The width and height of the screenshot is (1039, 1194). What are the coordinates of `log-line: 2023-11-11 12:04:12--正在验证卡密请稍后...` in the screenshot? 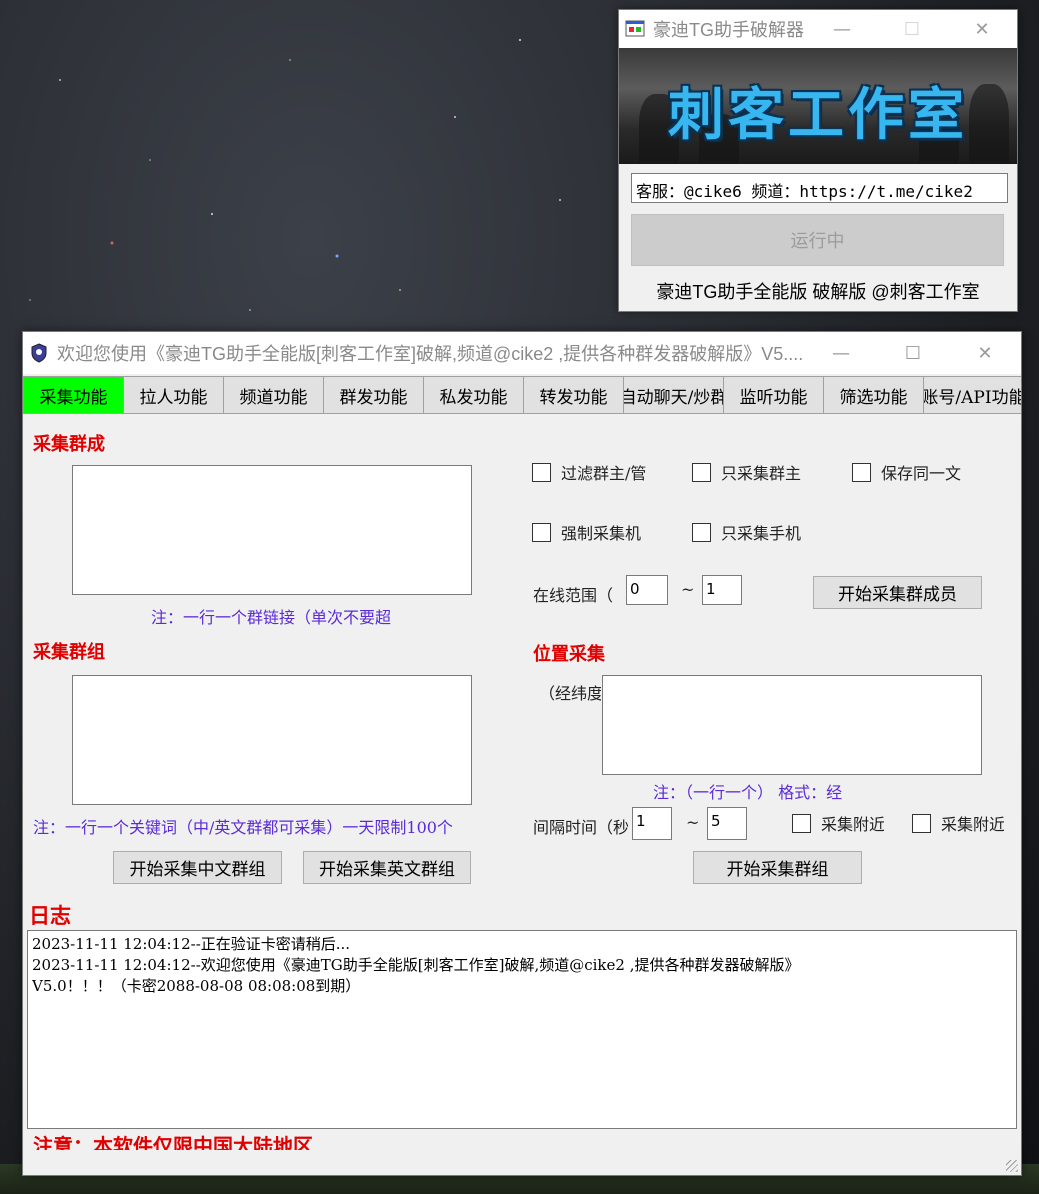 It's located at (191, 944).